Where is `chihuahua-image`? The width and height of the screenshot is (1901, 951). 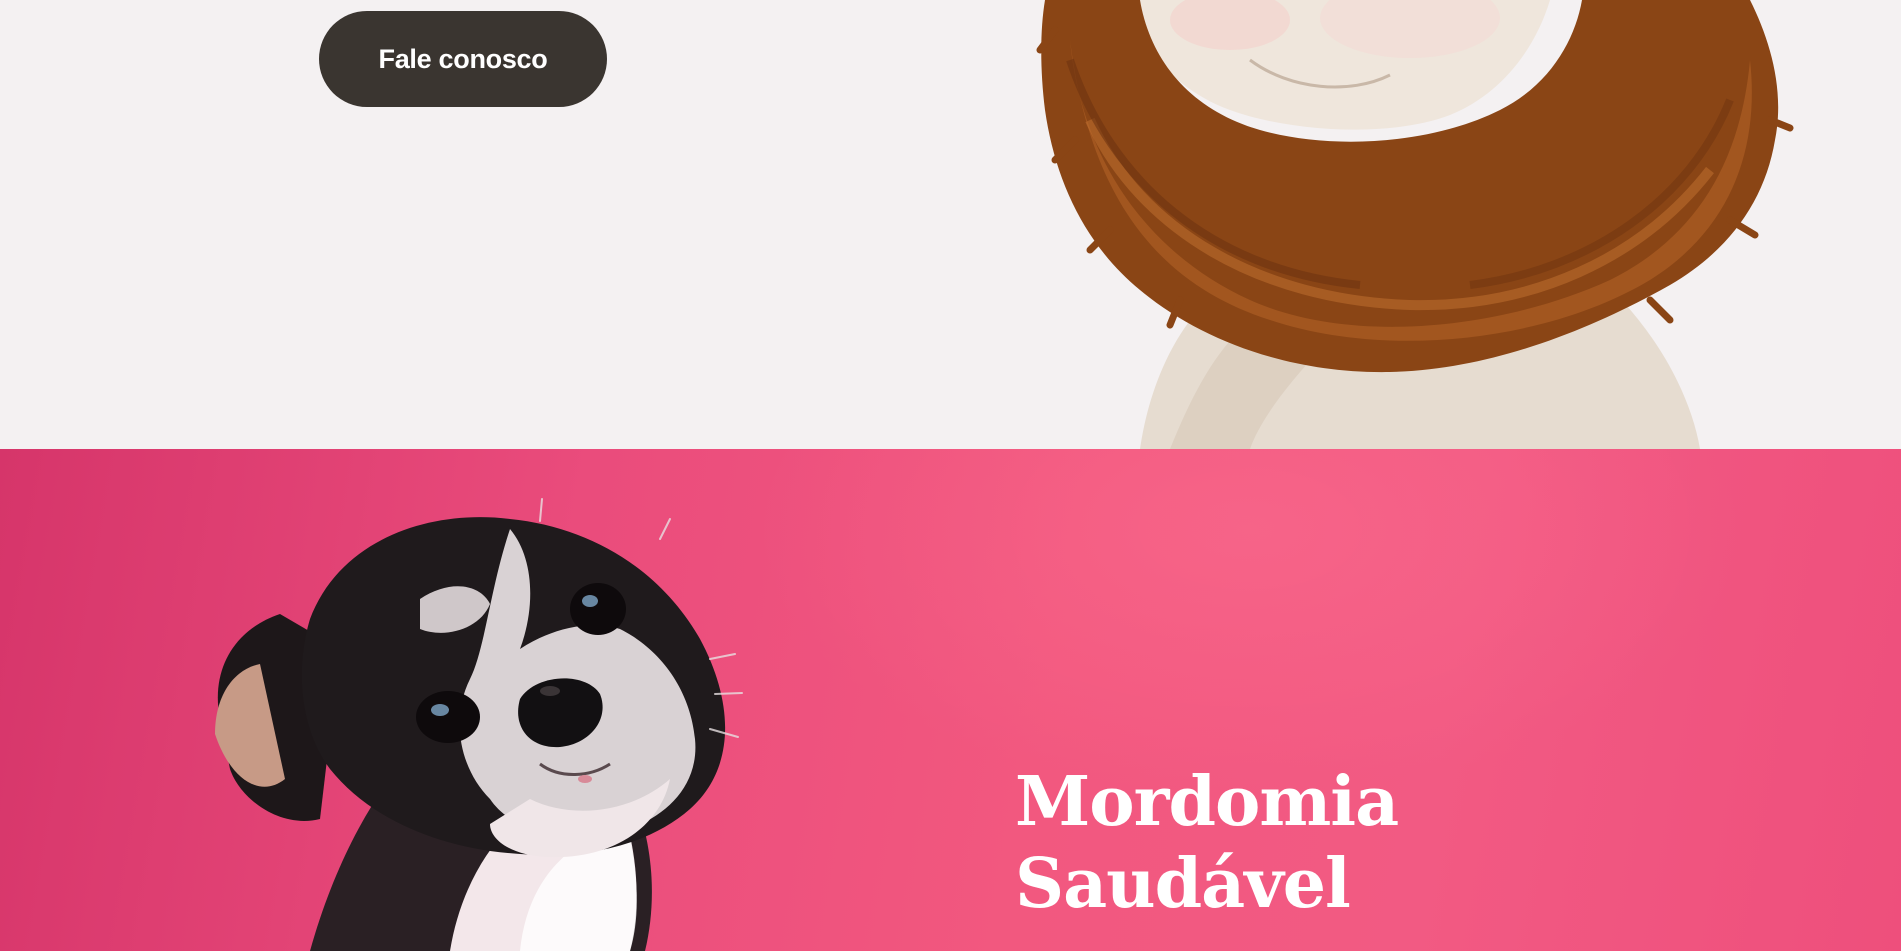 chihuahua-image is located at coordinates (479, 724).